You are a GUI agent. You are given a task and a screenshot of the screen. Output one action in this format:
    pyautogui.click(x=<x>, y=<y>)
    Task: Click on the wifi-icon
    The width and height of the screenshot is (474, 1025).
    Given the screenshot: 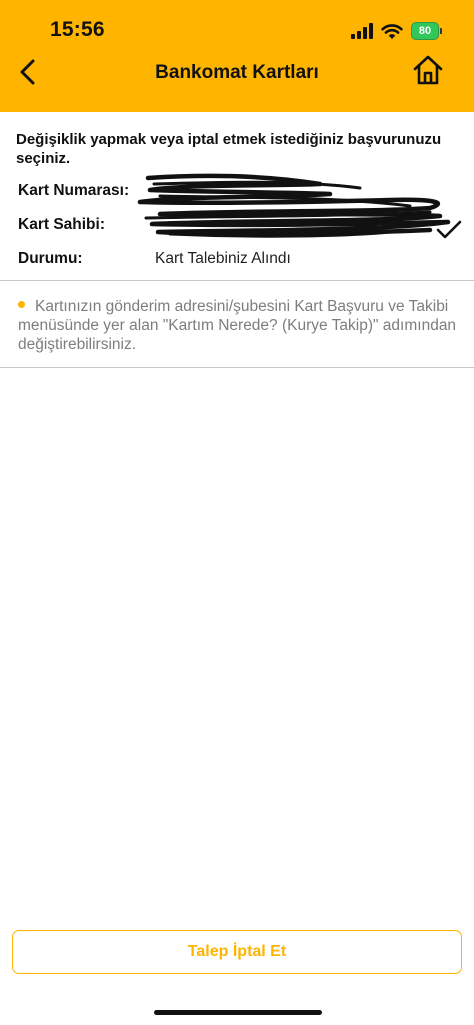 What is the action you would take?
    pyautogui.click(x=392, y=31)
    